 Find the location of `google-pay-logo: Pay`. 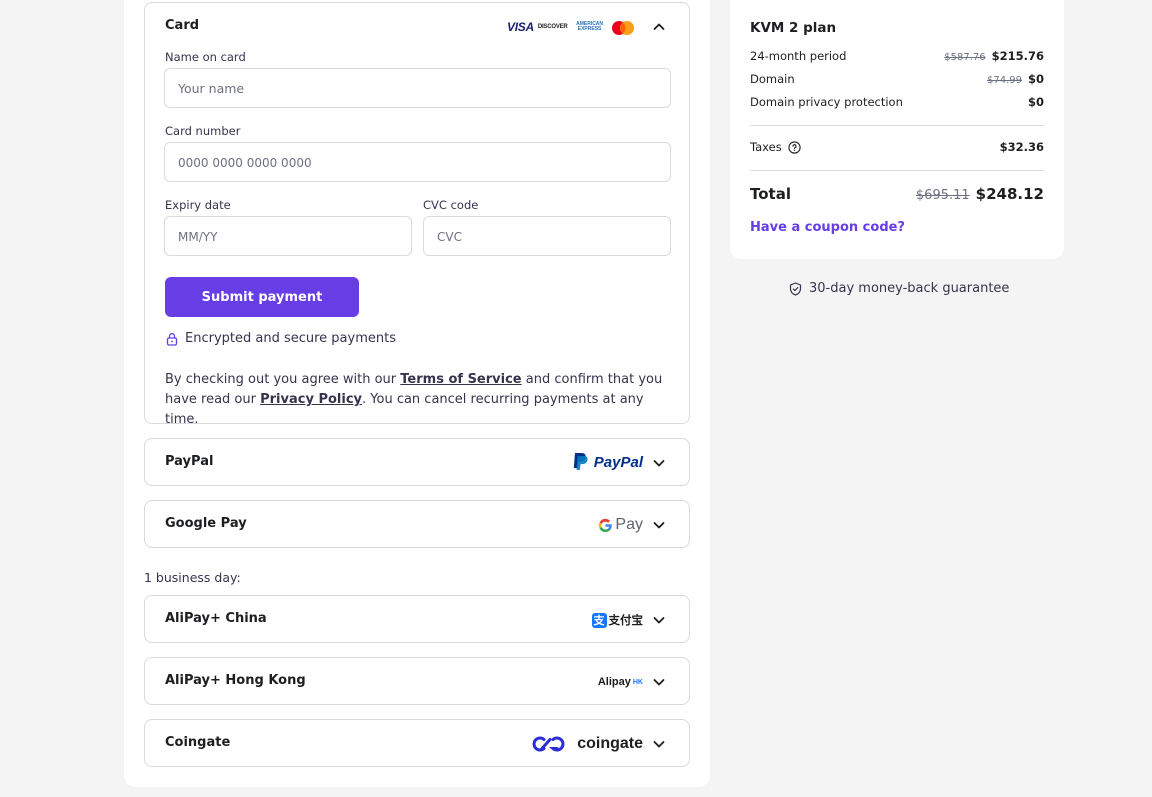

google-pay-logo: Pay is located at coordinates (620, 525).